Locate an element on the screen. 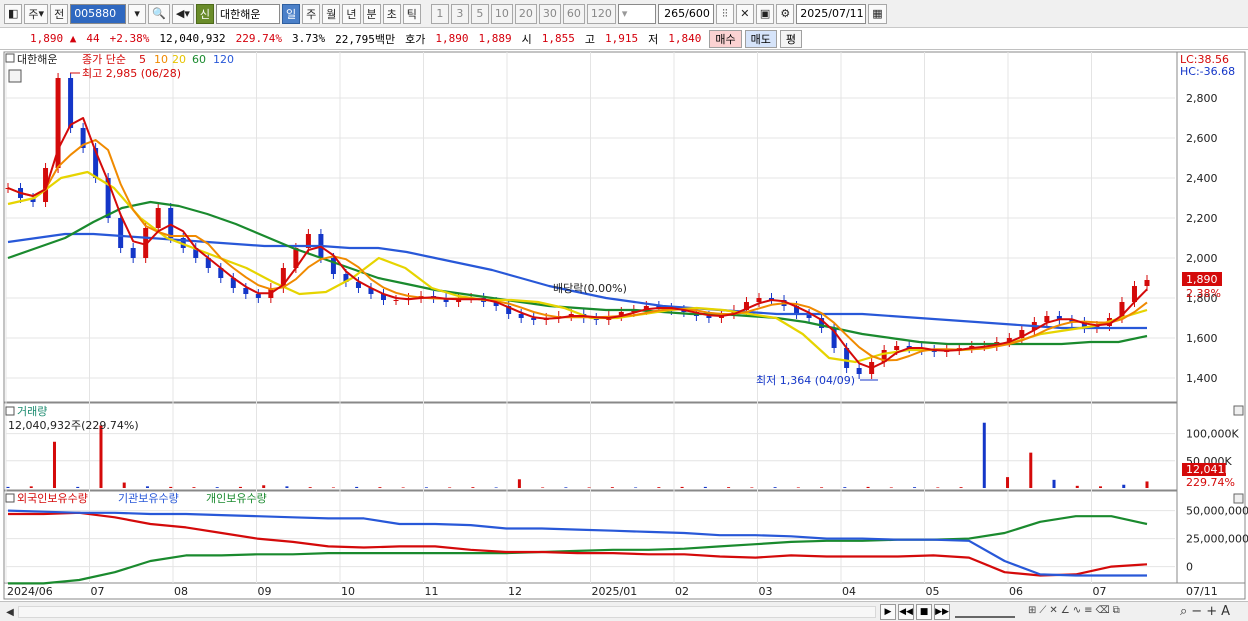 The width and height of the screenshot is (1248, 621). stop-icon: ■ is located at coordinates (924, 612).